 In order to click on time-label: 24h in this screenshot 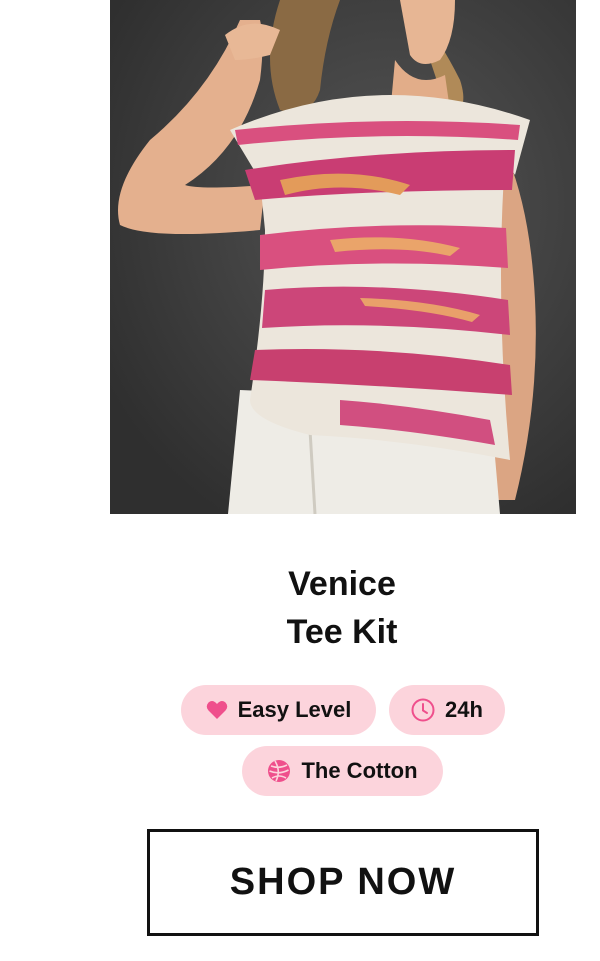, I will do `click(464, 709)`.